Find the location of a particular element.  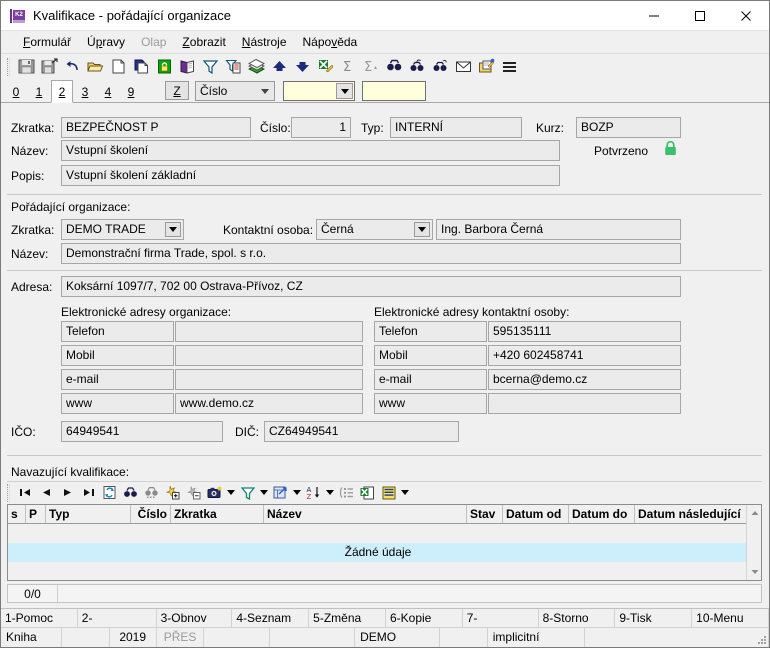

fkey-5-zmena: 5-Změna is located at coordinates (347, 618).